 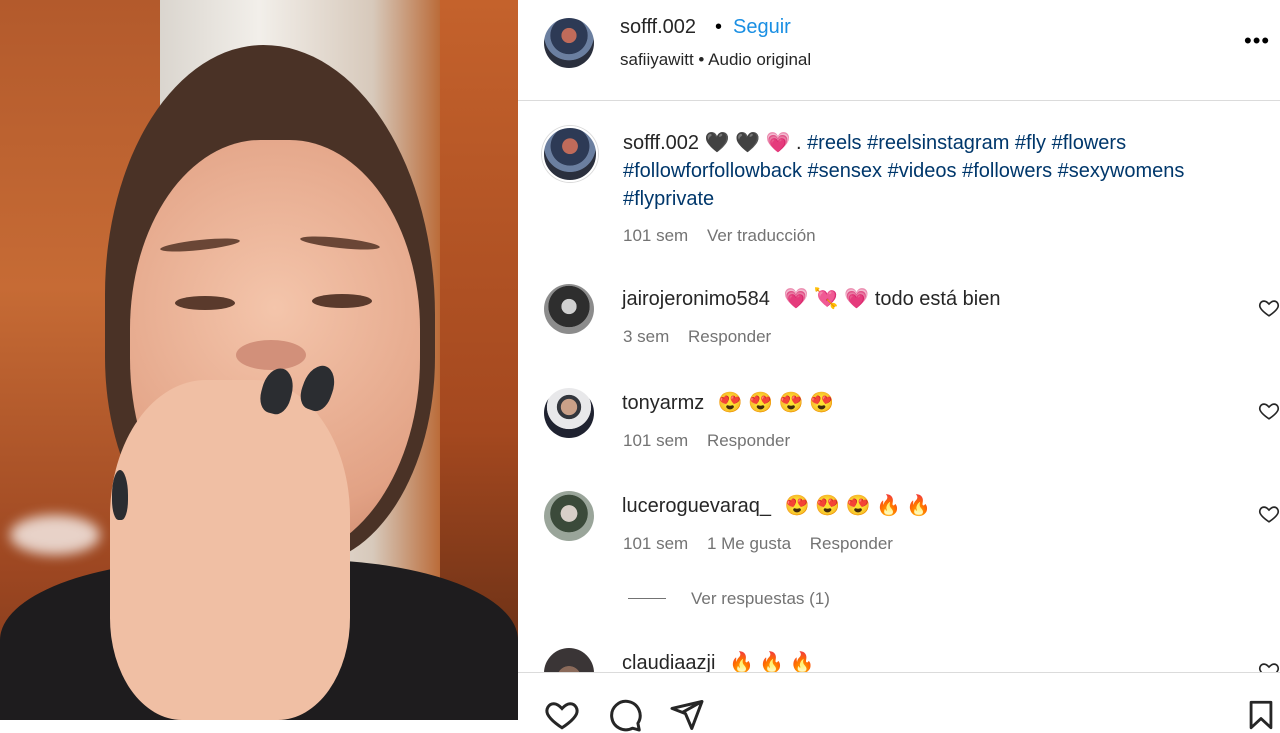 I want to click on bookmark-icon, so click(x=1261, y=715).